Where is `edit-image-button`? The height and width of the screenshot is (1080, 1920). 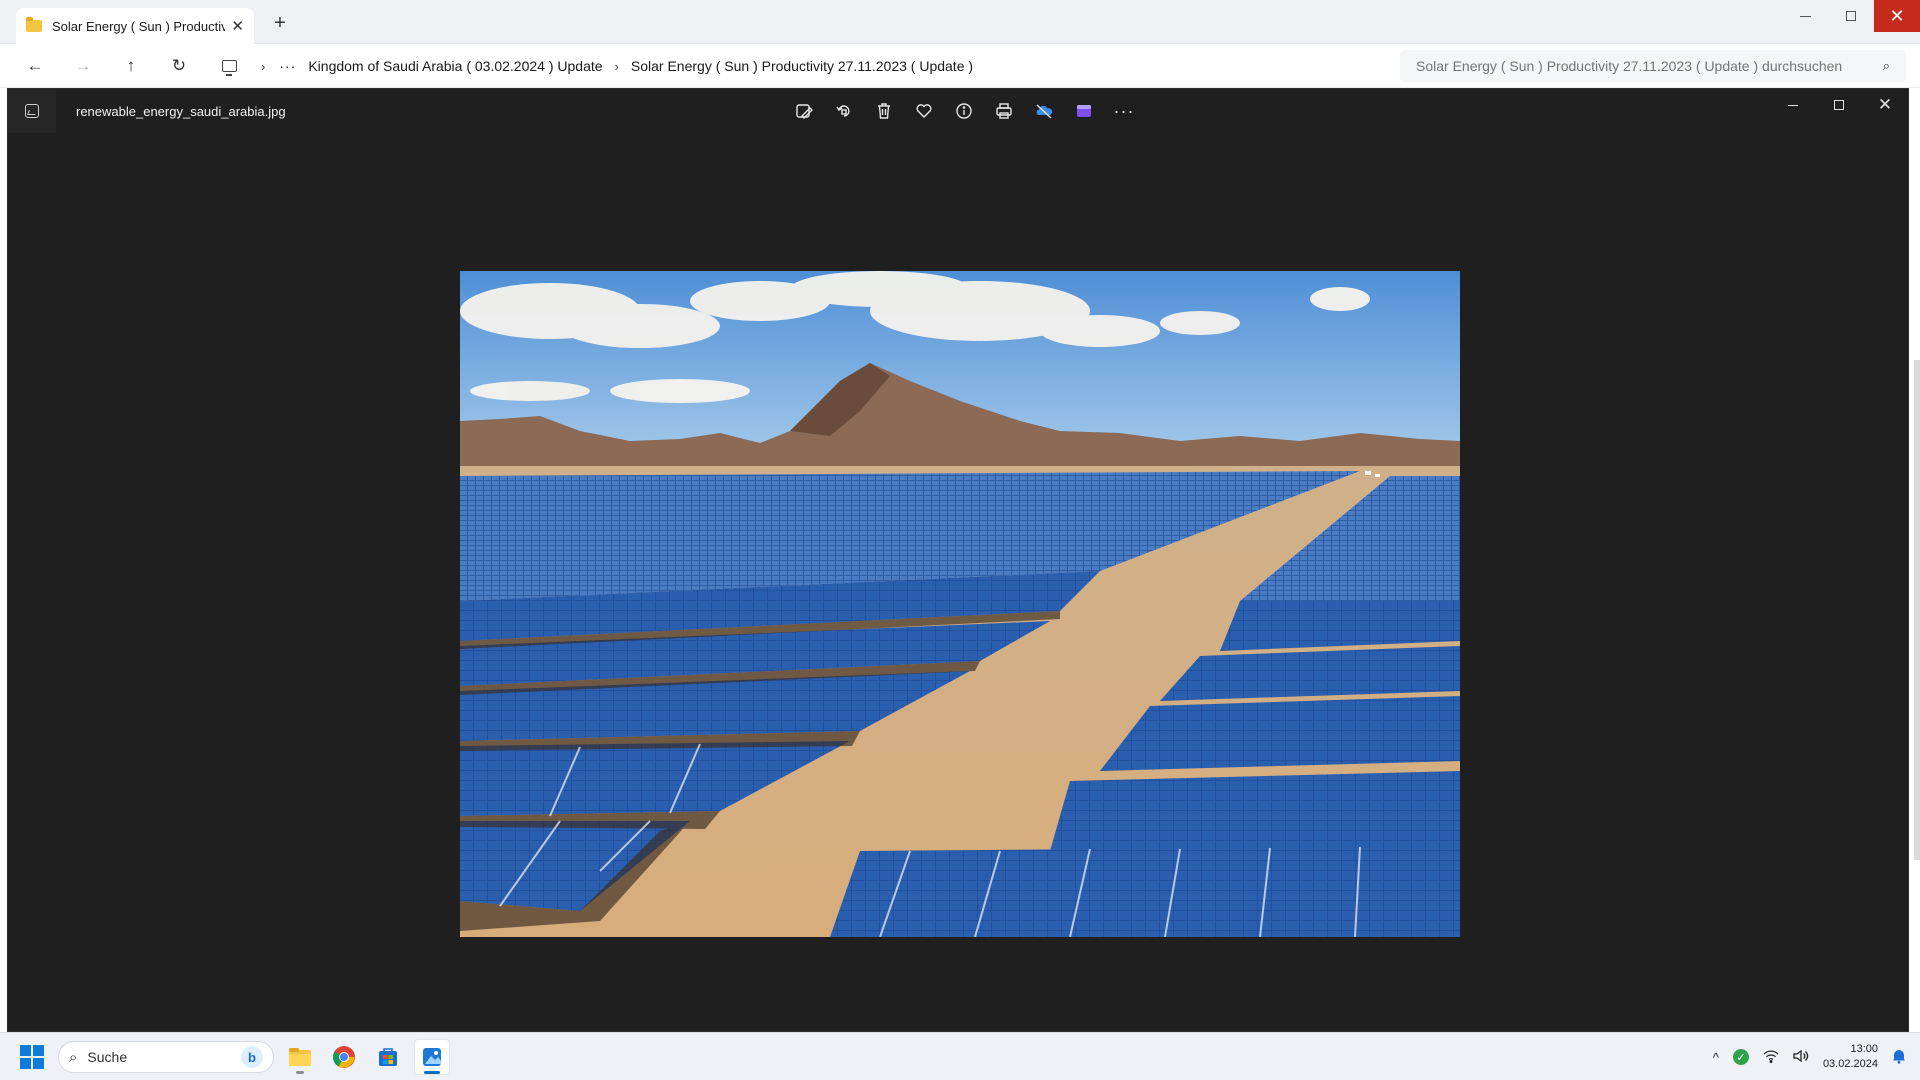
edit-image-button is located at coordinates (804, 111).